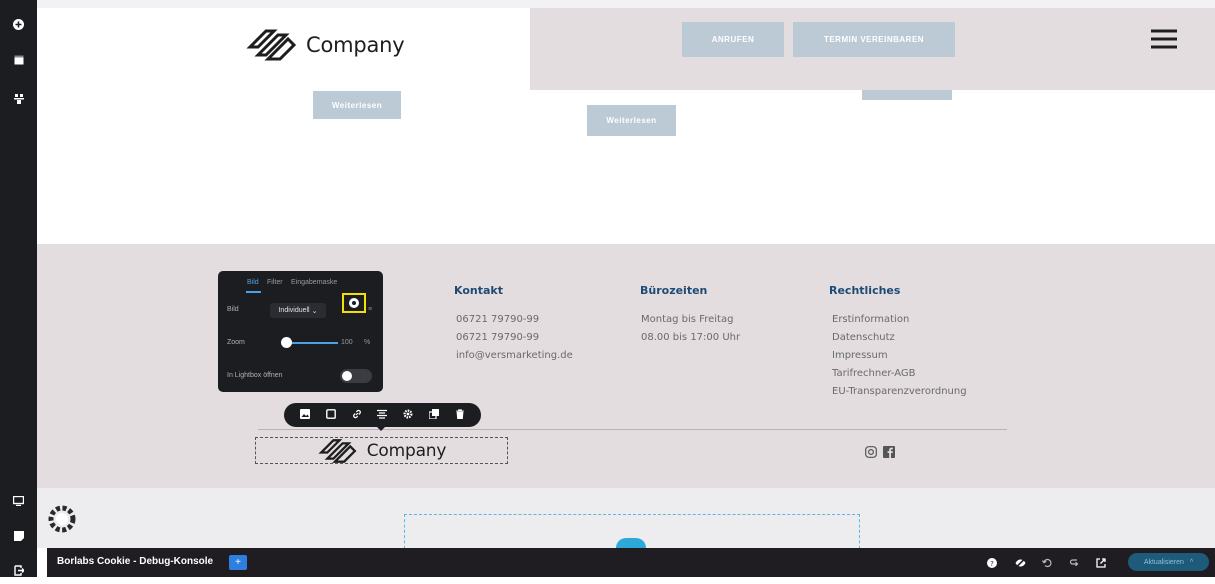 The image size is (1215, 584). I want to click on logo-text: Company, so click(355, 45).